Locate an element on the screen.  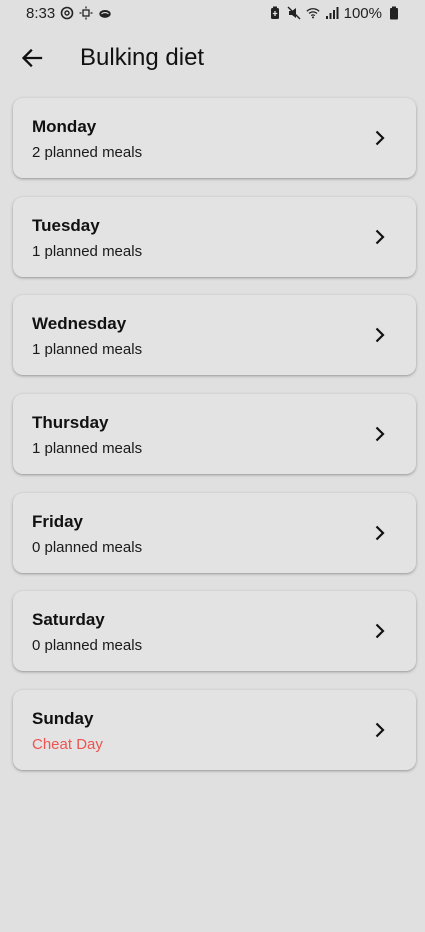
status-bar: 8:33 100% is located at coordinates (212, 13).